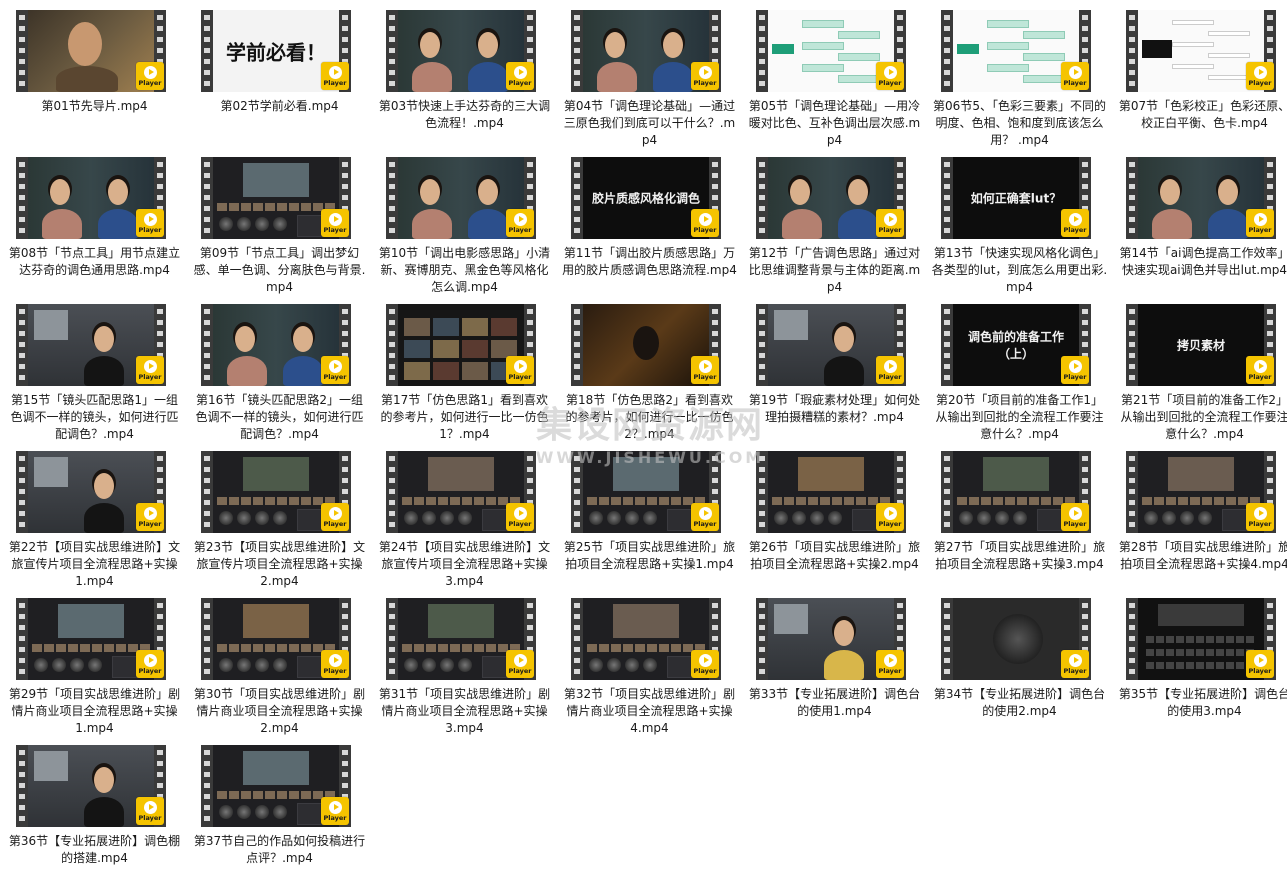 Image resolution: width=1287 pixels, height=890 pixels. What do you see at coordinates (464, 711) in the screenshot?
I see `file-name: 第31节「项目实战思维进阶」剧情片商业项目全流程思路+实操3.mp4` at bounding box center [464, 711].